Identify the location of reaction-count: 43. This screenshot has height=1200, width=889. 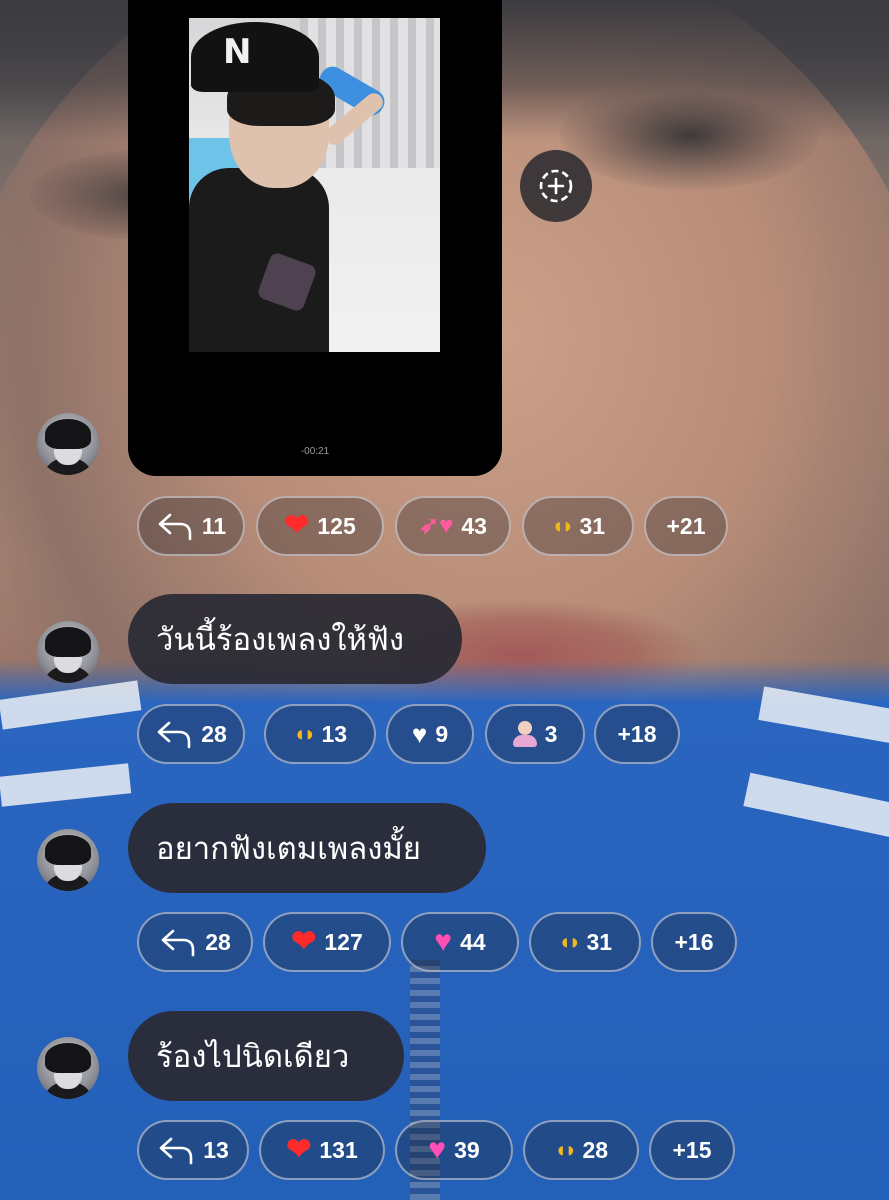
(474, 525).